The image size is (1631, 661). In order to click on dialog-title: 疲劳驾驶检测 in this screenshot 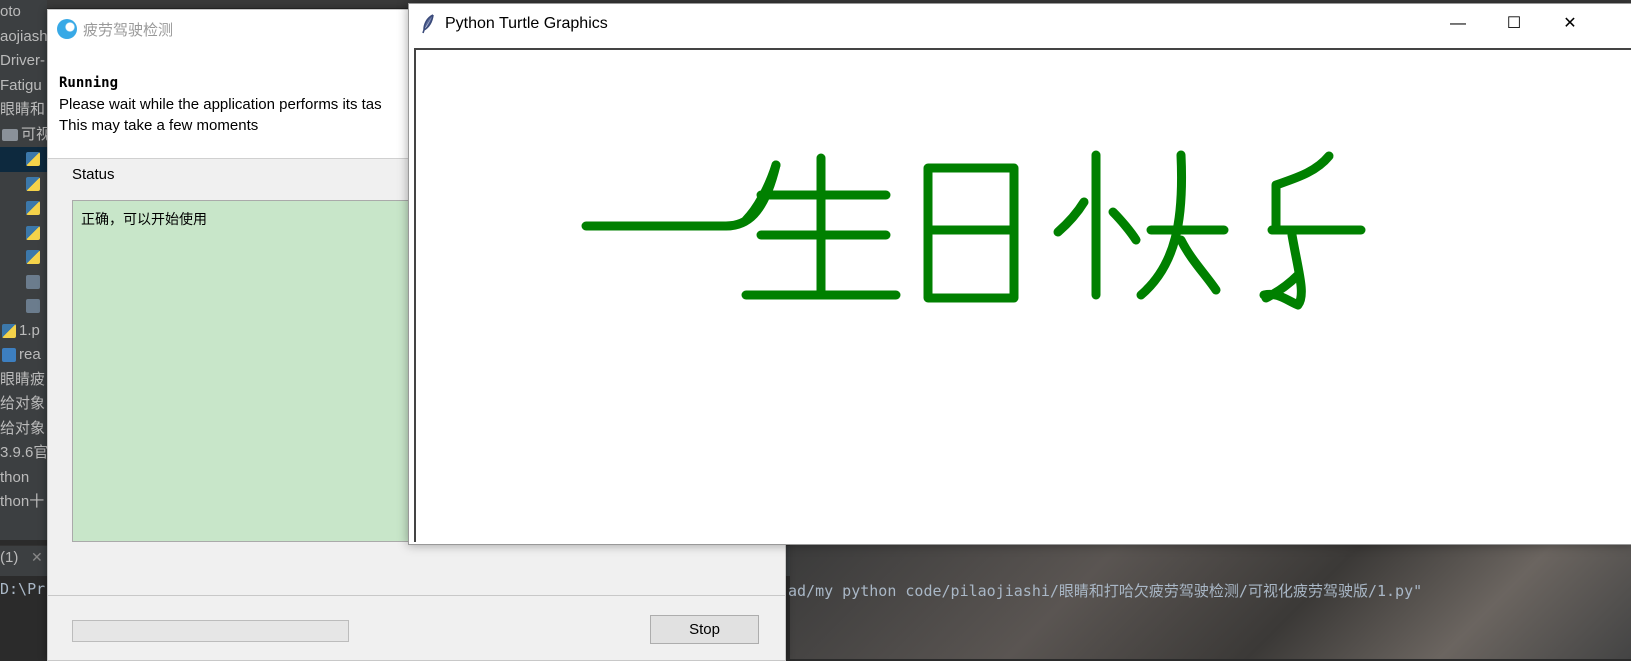, I will do `click(128, 30)`.